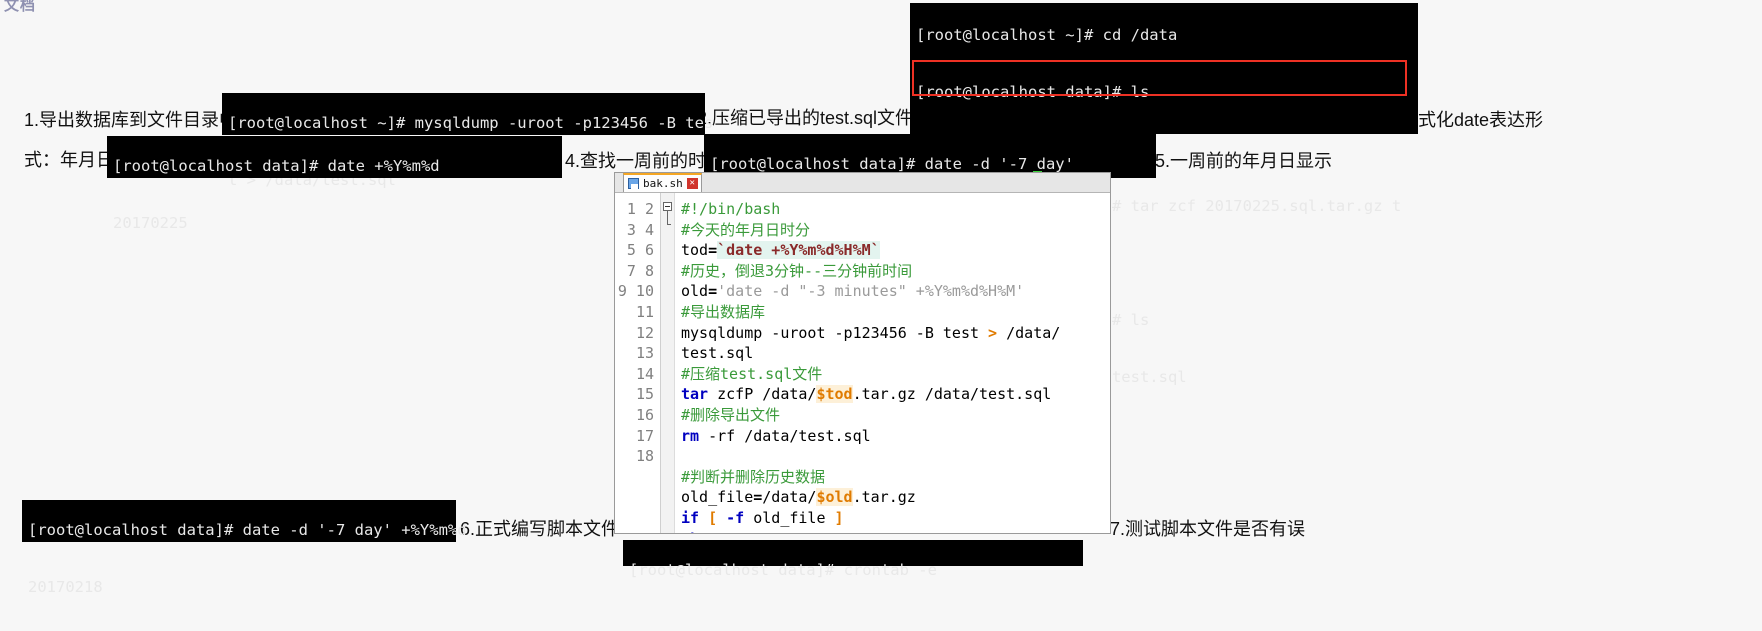 Image resolution: width=1762 pixels, height=631 pixels. What do you see at coordinates (805, 118) in the screenshot?
I see `label-step-2: 2.压缩已导出的test.sql文件` at bounding box center [805, 118].